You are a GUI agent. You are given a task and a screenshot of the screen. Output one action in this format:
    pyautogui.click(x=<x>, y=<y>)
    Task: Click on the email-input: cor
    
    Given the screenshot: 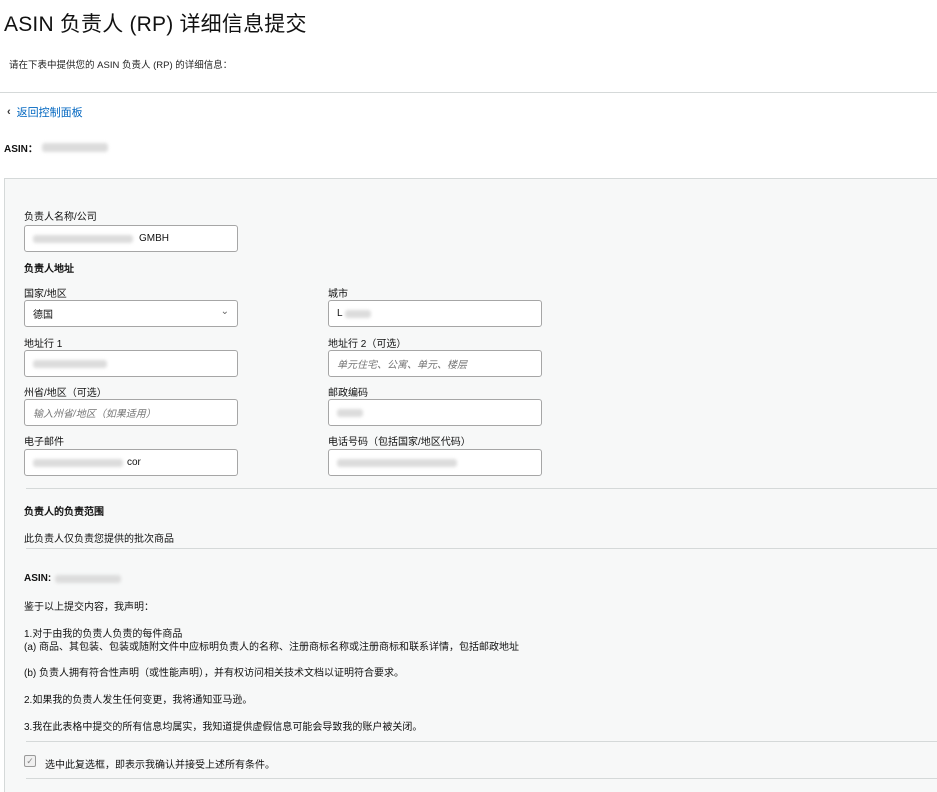 What is the action you would take?
    pyautogui.click(x=131, y=462)
    